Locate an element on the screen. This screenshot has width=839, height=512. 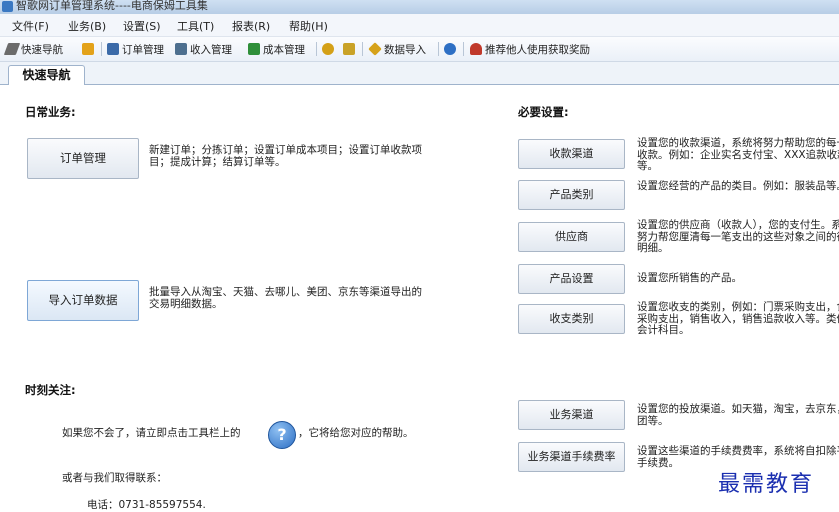
help-hint-text-suffix: ，它将给您对应的帮助。 is located at coordinates (356, 433).